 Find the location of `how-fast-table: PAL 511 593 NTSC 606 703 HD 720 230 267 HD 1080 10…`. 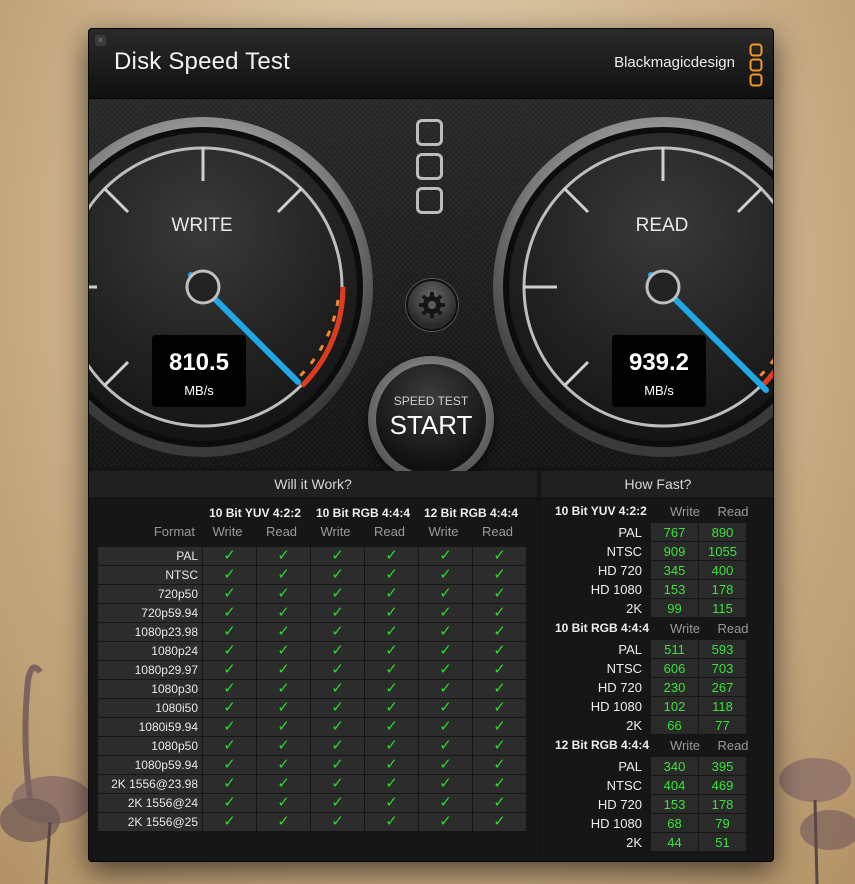

how-fast-table: PAL 511 593 NTSC 606 703 HD 720 230 267 HD 1080 10… is located at coordinates (654, 687).